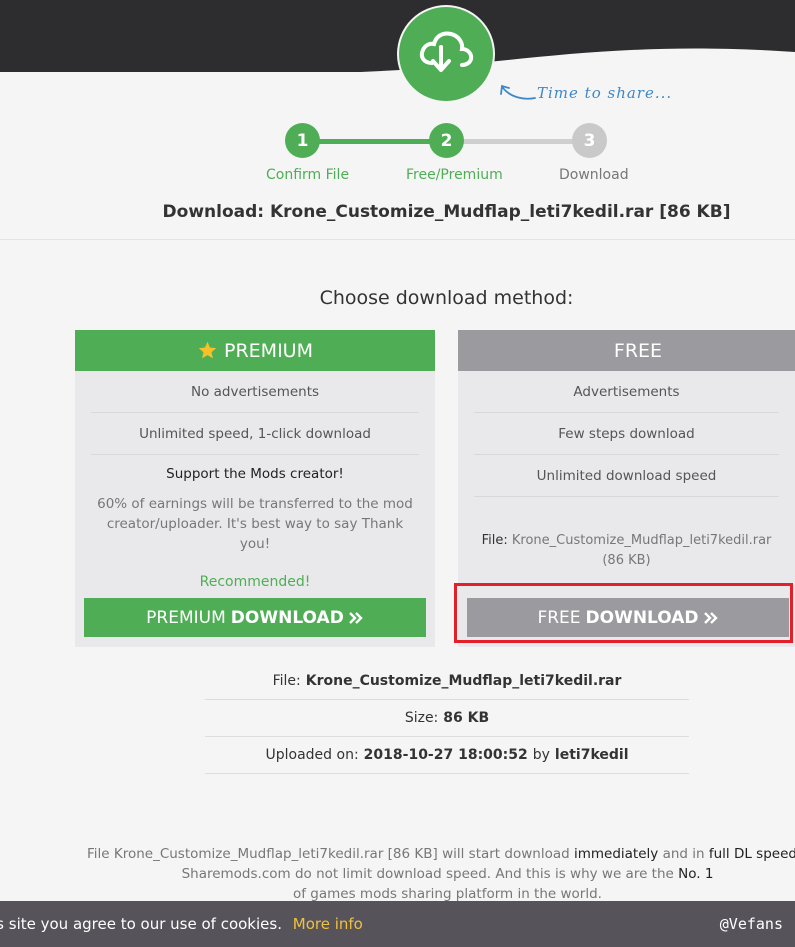 Image resolution: width=795 pixels, height=947 pixels. What do you see at coordinates (255, 434) in the screenshot?
I see `premium-feature: Unlimited speed, 1-click download` at bounding box center [255, 434].